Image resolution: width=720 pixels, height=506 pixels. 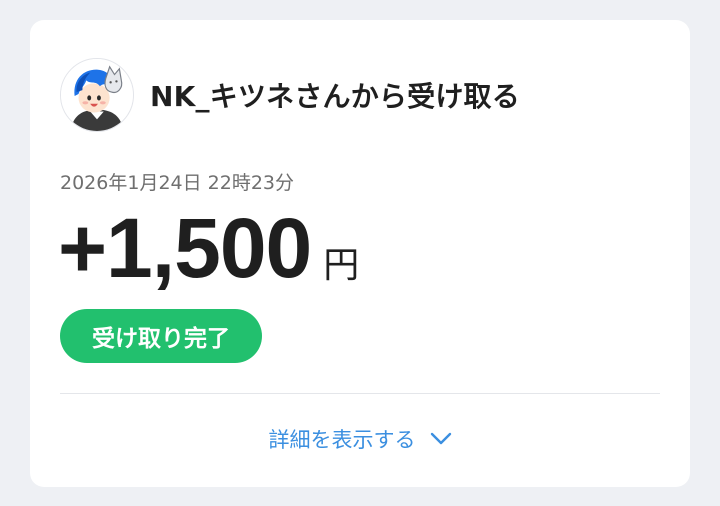 I want to click on user-avatar-illustration-icon, so click(x=97, y=95).